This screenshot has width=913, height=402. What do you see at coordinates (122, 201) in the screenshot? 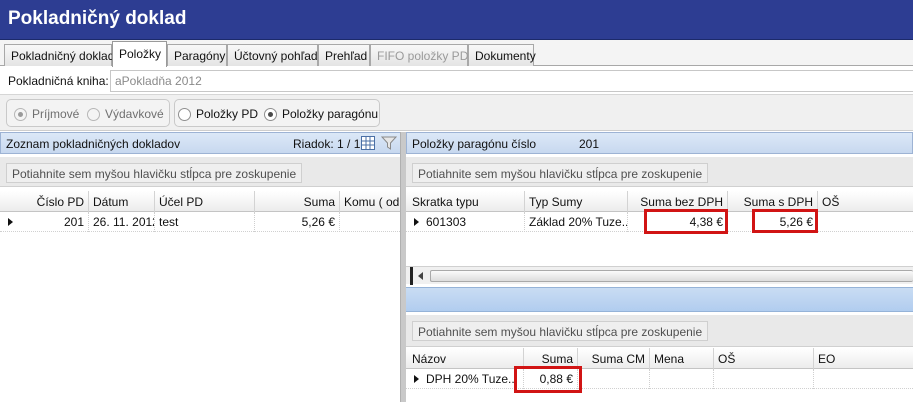
I see `col-datum: Dátum` at bounding box center [122, 201].